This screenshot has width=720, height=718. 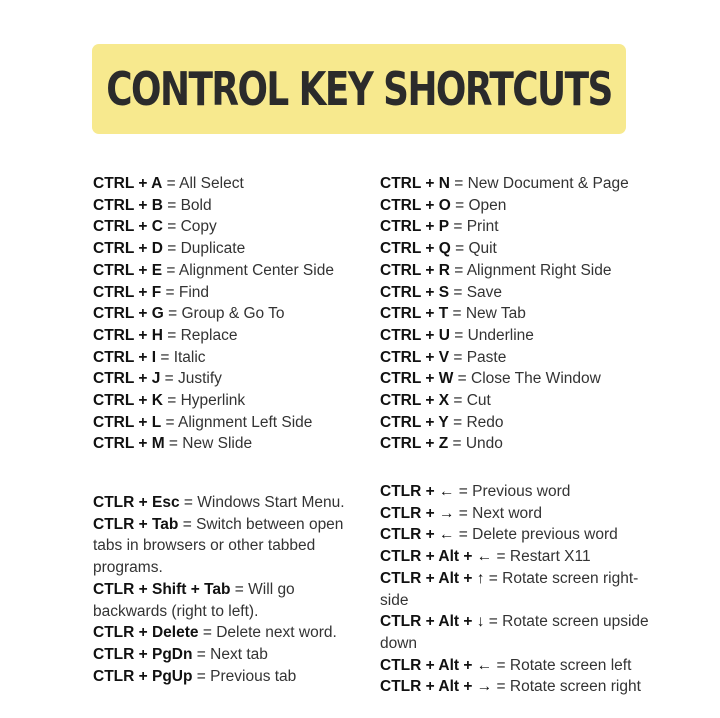 What do you see at coordinates (165, 335) in the screenshot?
I see `shortcut-row: CTRL + H = Replace` at bounding box center [165, 335].